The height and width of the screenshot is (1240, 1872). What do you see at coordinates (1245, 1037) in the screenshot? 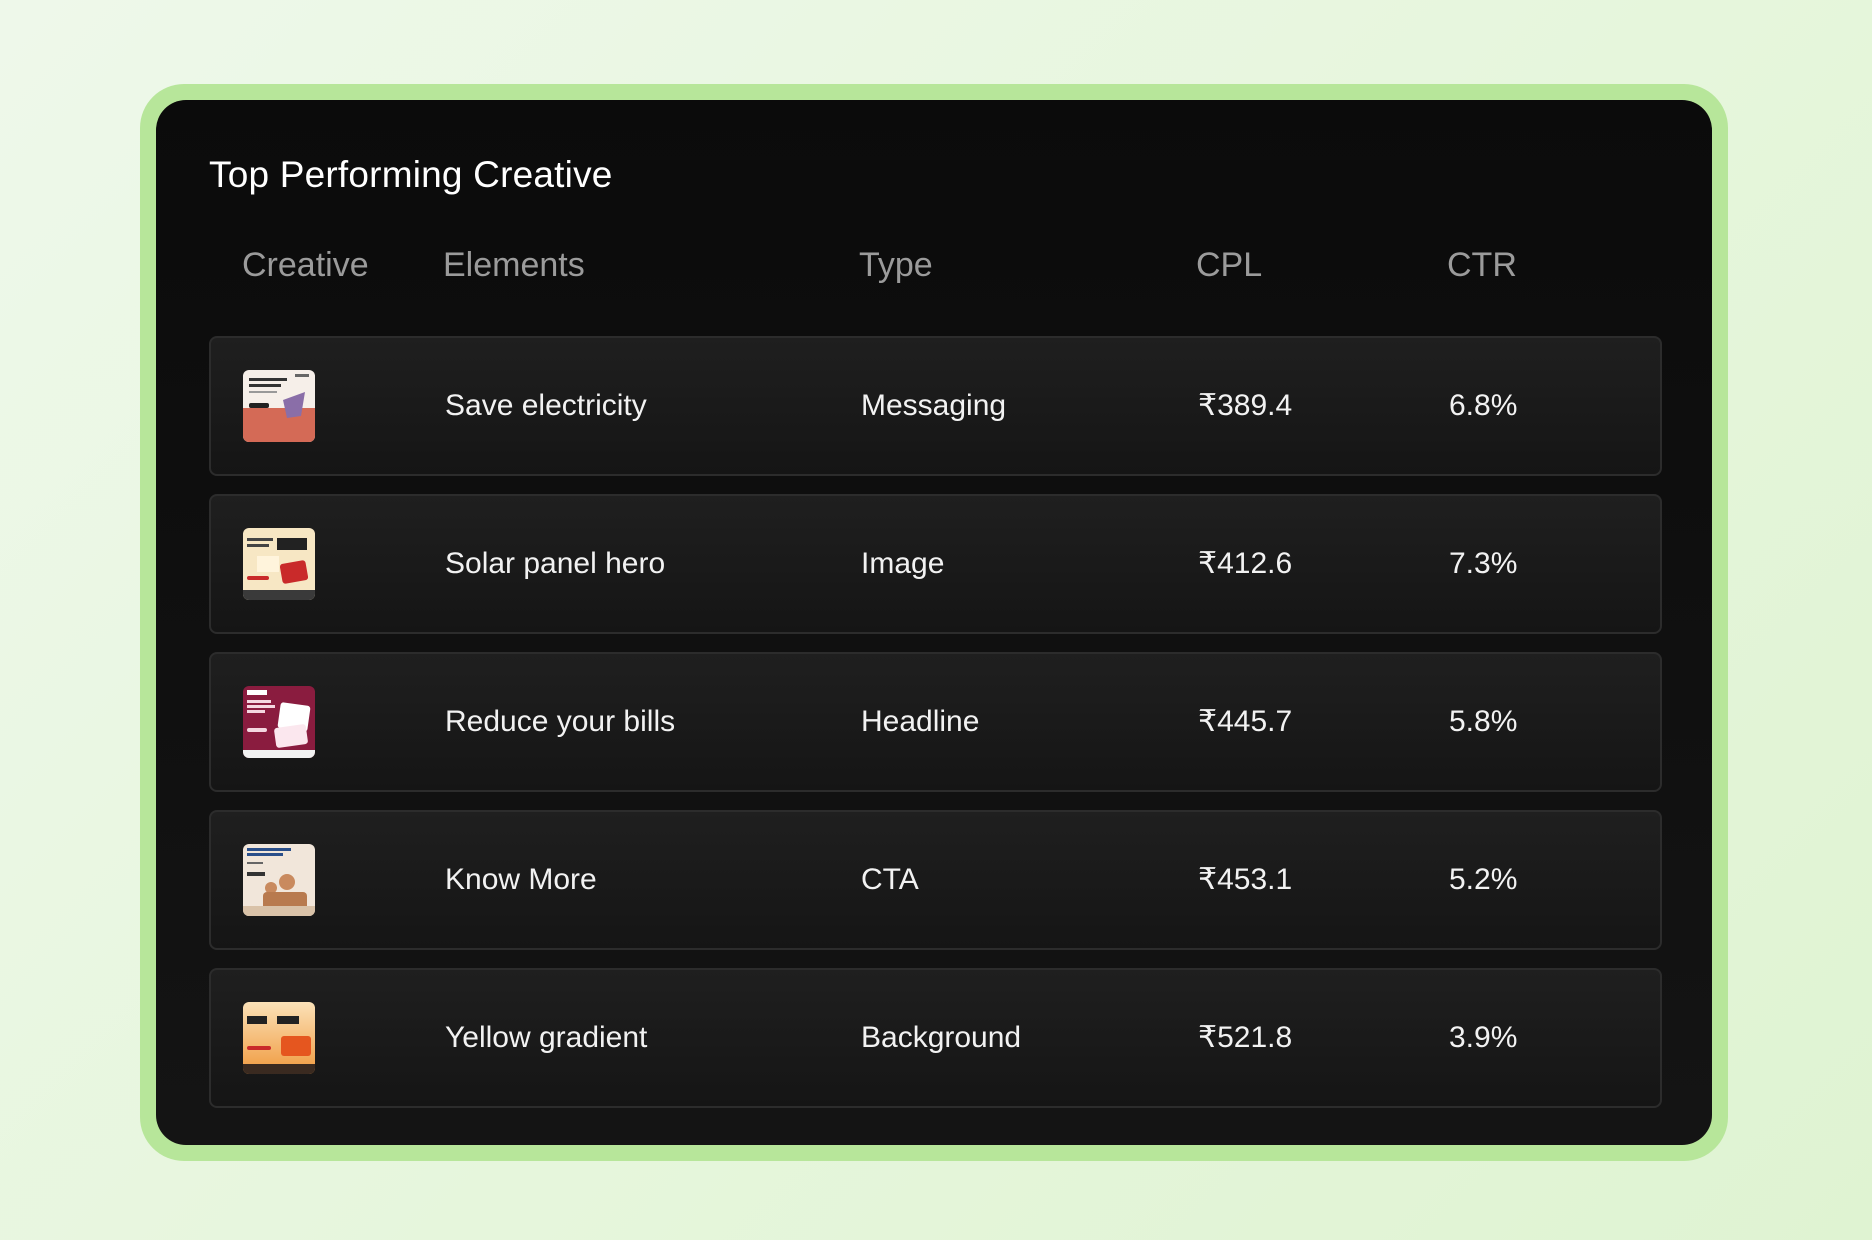
I see `row-cpl: ₹521.8` at bounding box center [1245, 1037].